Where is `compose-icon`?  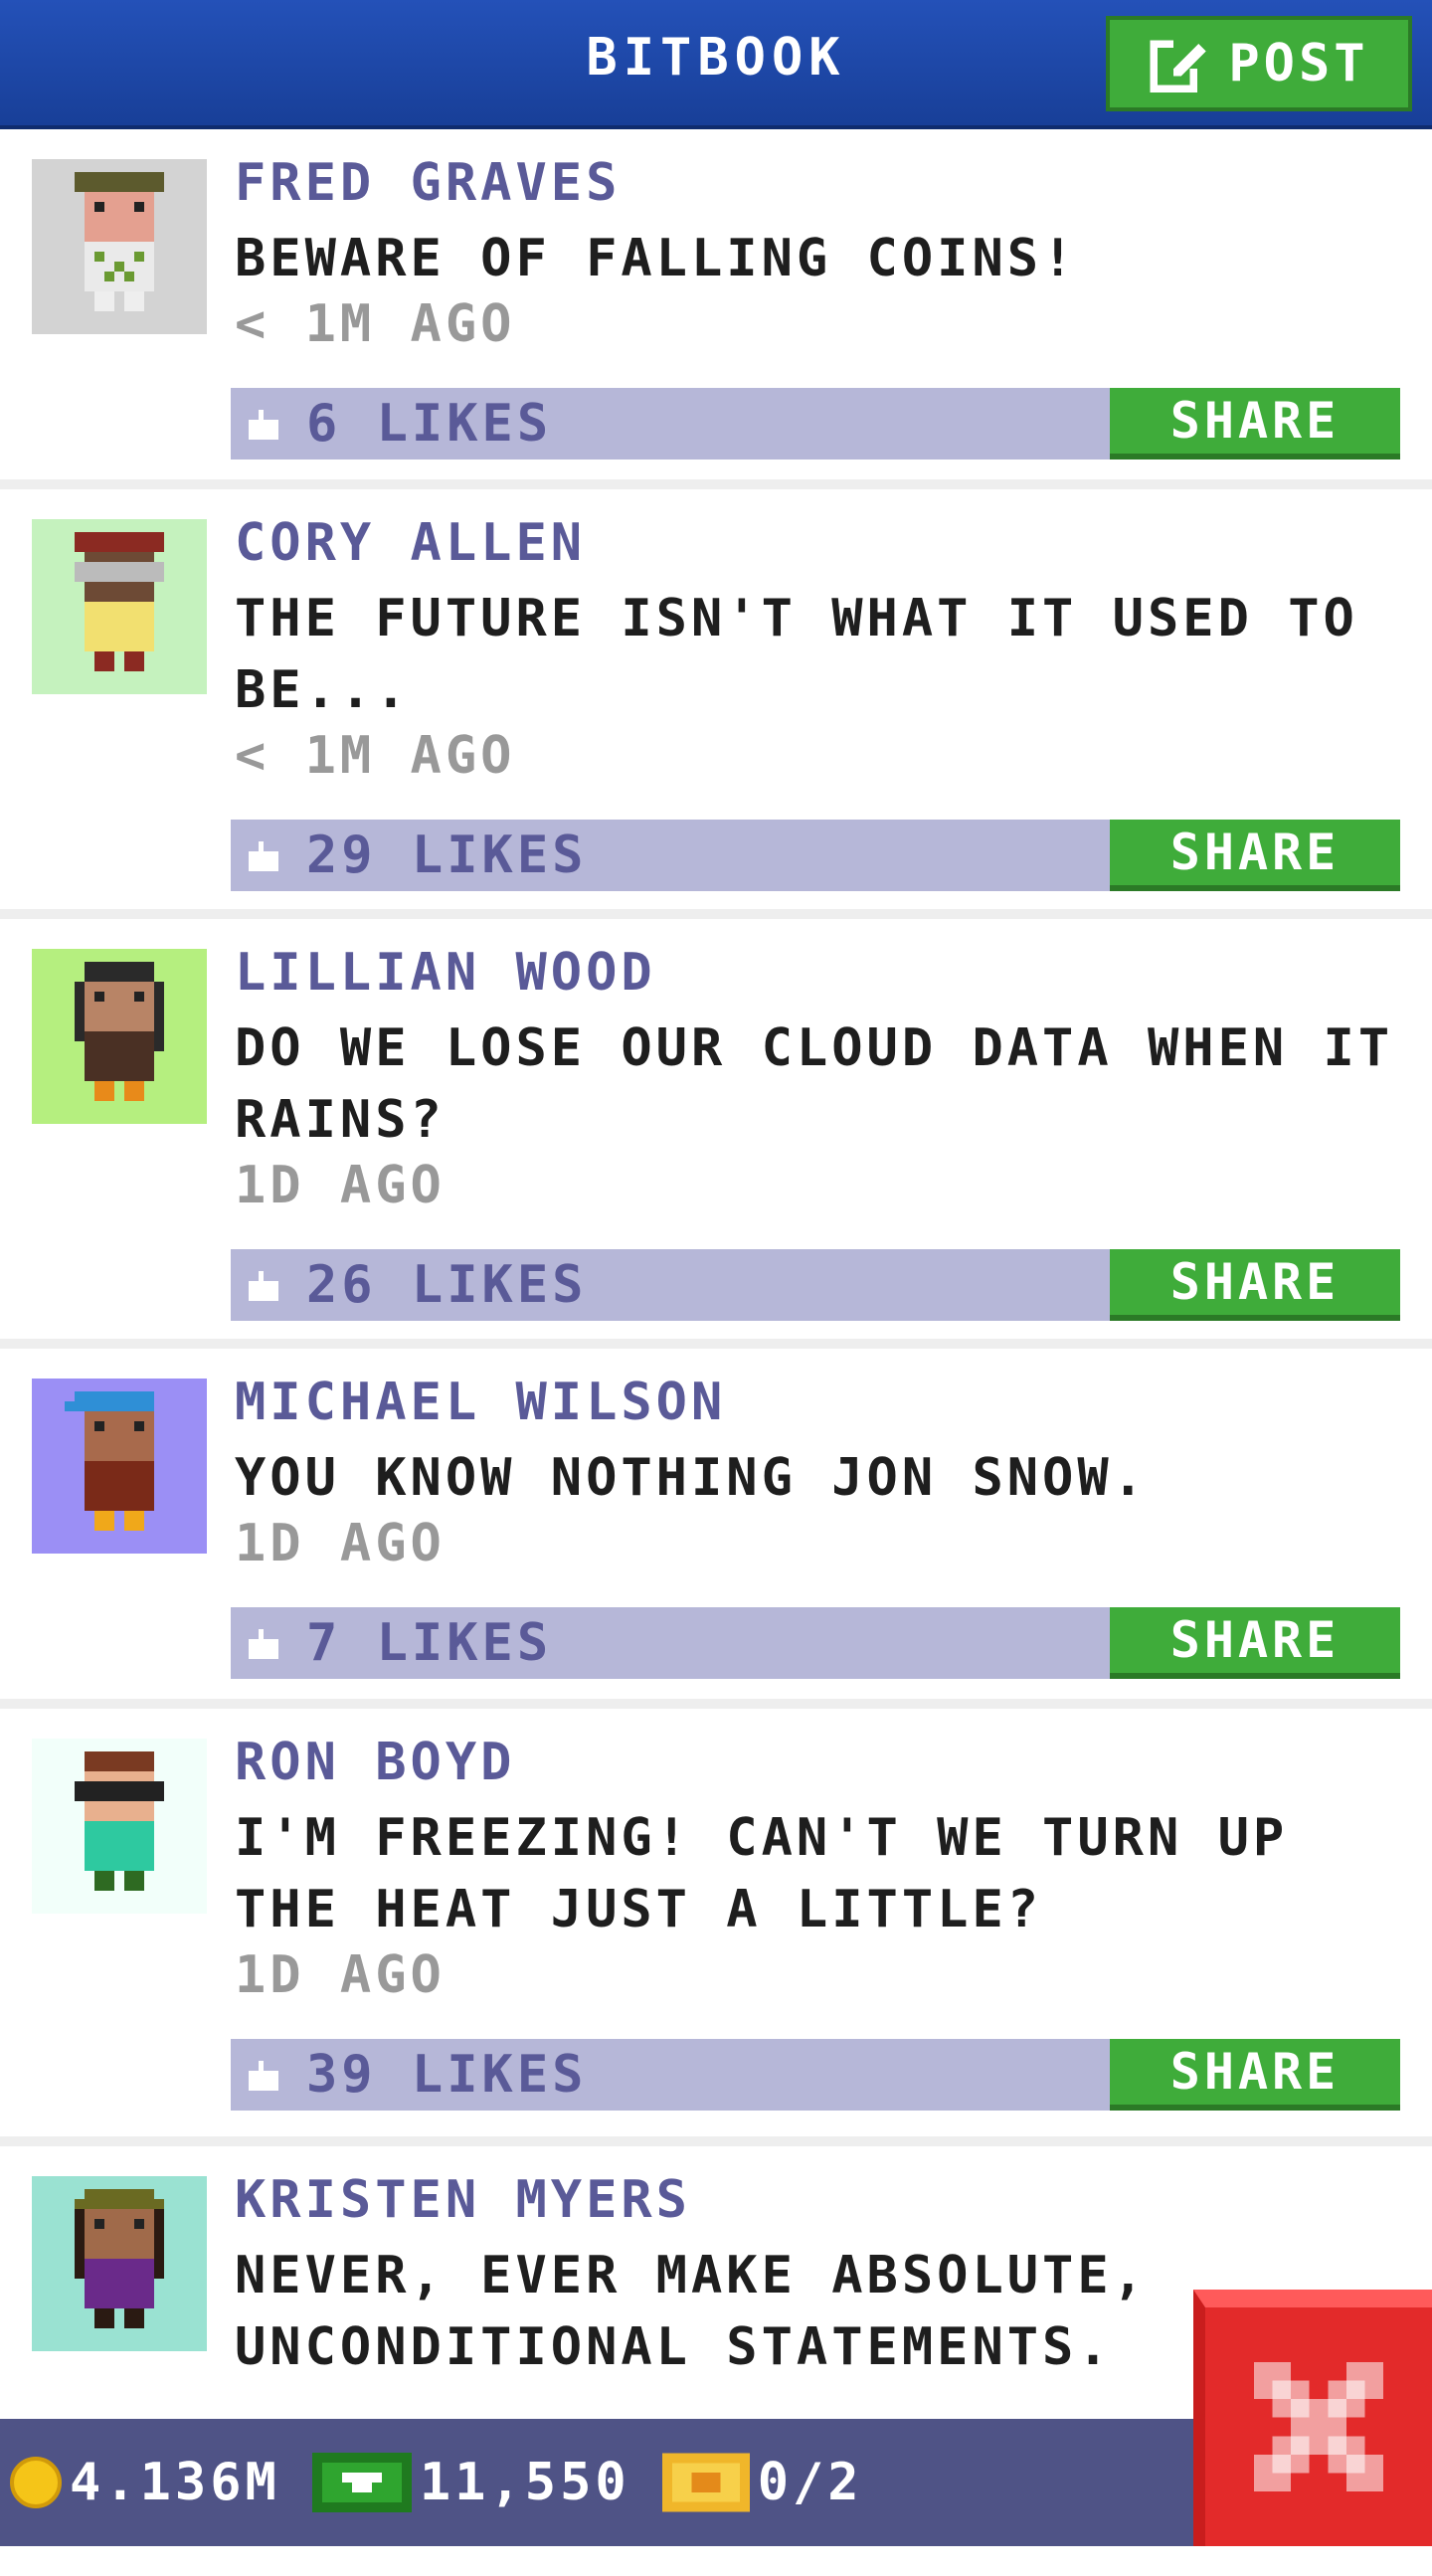
compose-icon is located at coordinates (1179, 63).